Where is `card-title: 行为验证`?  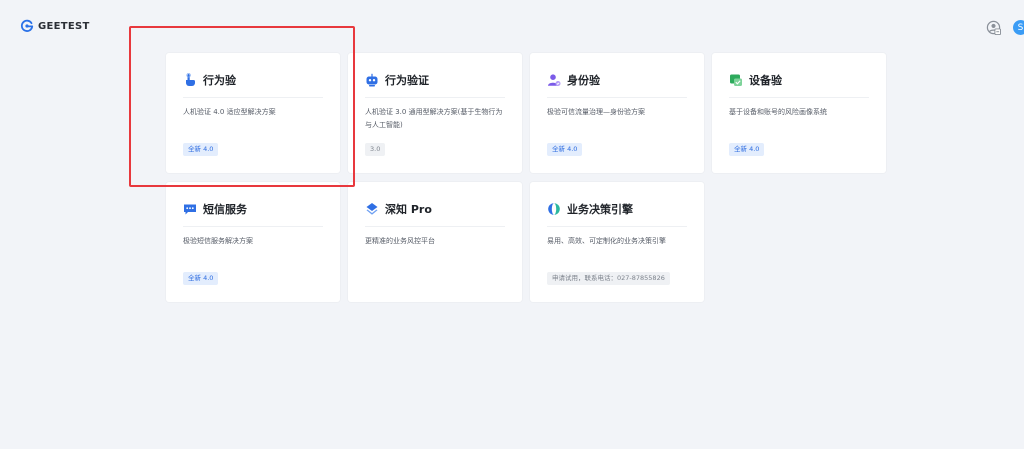 card-title: 行为验证 is located at coordinates (407, 80).